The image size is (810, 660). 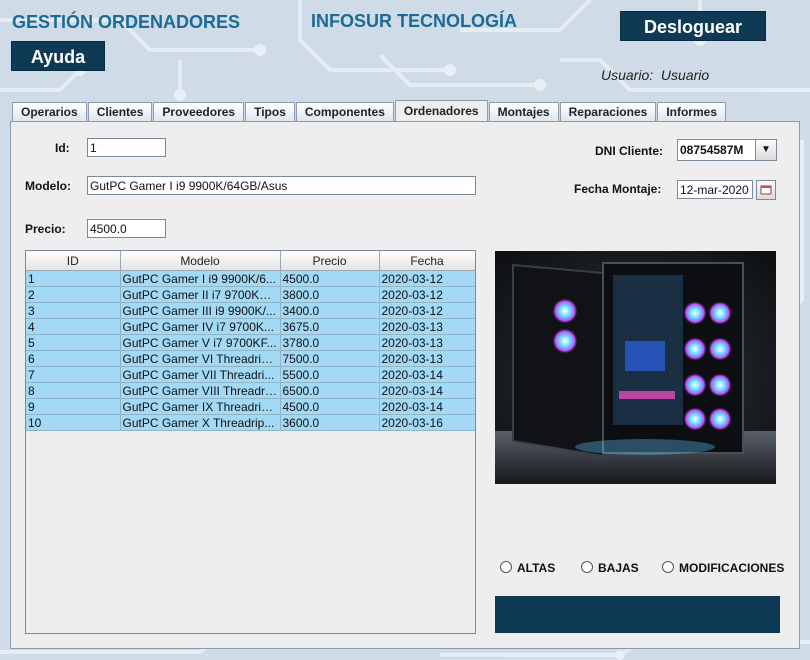 I want to click on tab-clientes: Clientes, so click(x=120, y=111).